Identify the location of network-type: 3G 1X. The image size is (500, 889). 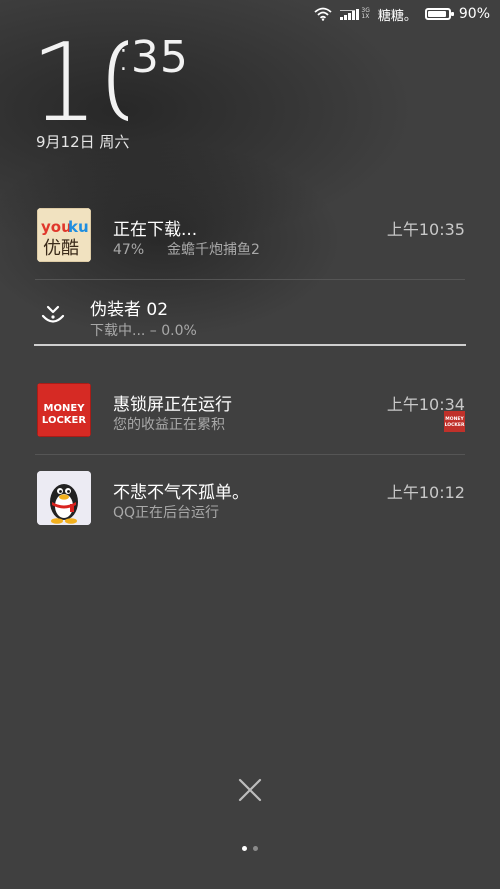
(365, 14).